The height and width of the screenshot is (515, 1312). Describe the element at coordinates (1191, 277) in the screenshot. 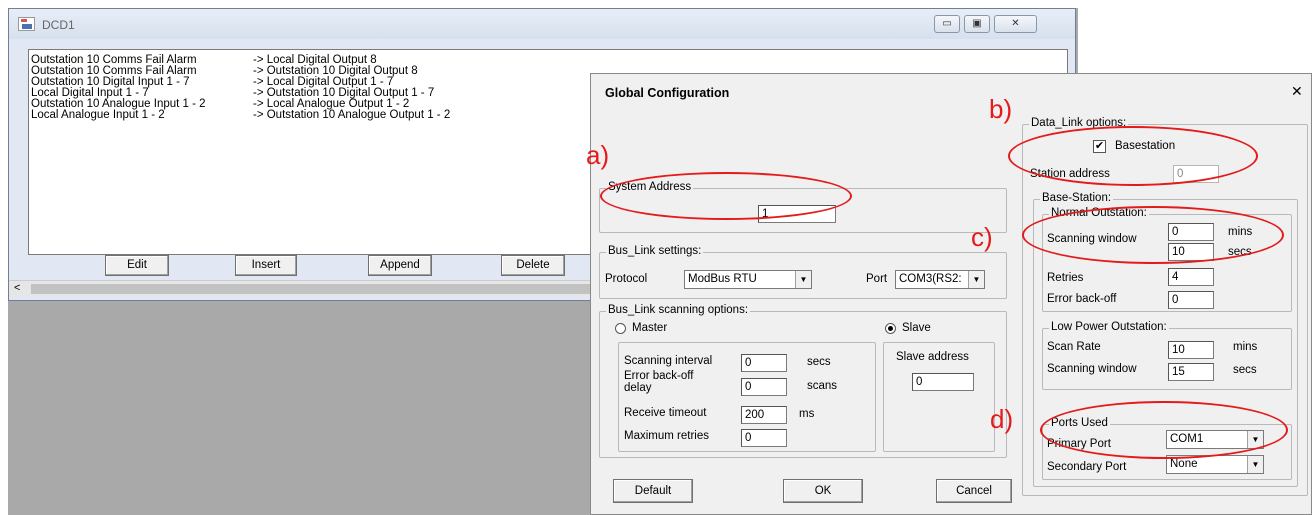

I see `retries-input: 4` at that location.